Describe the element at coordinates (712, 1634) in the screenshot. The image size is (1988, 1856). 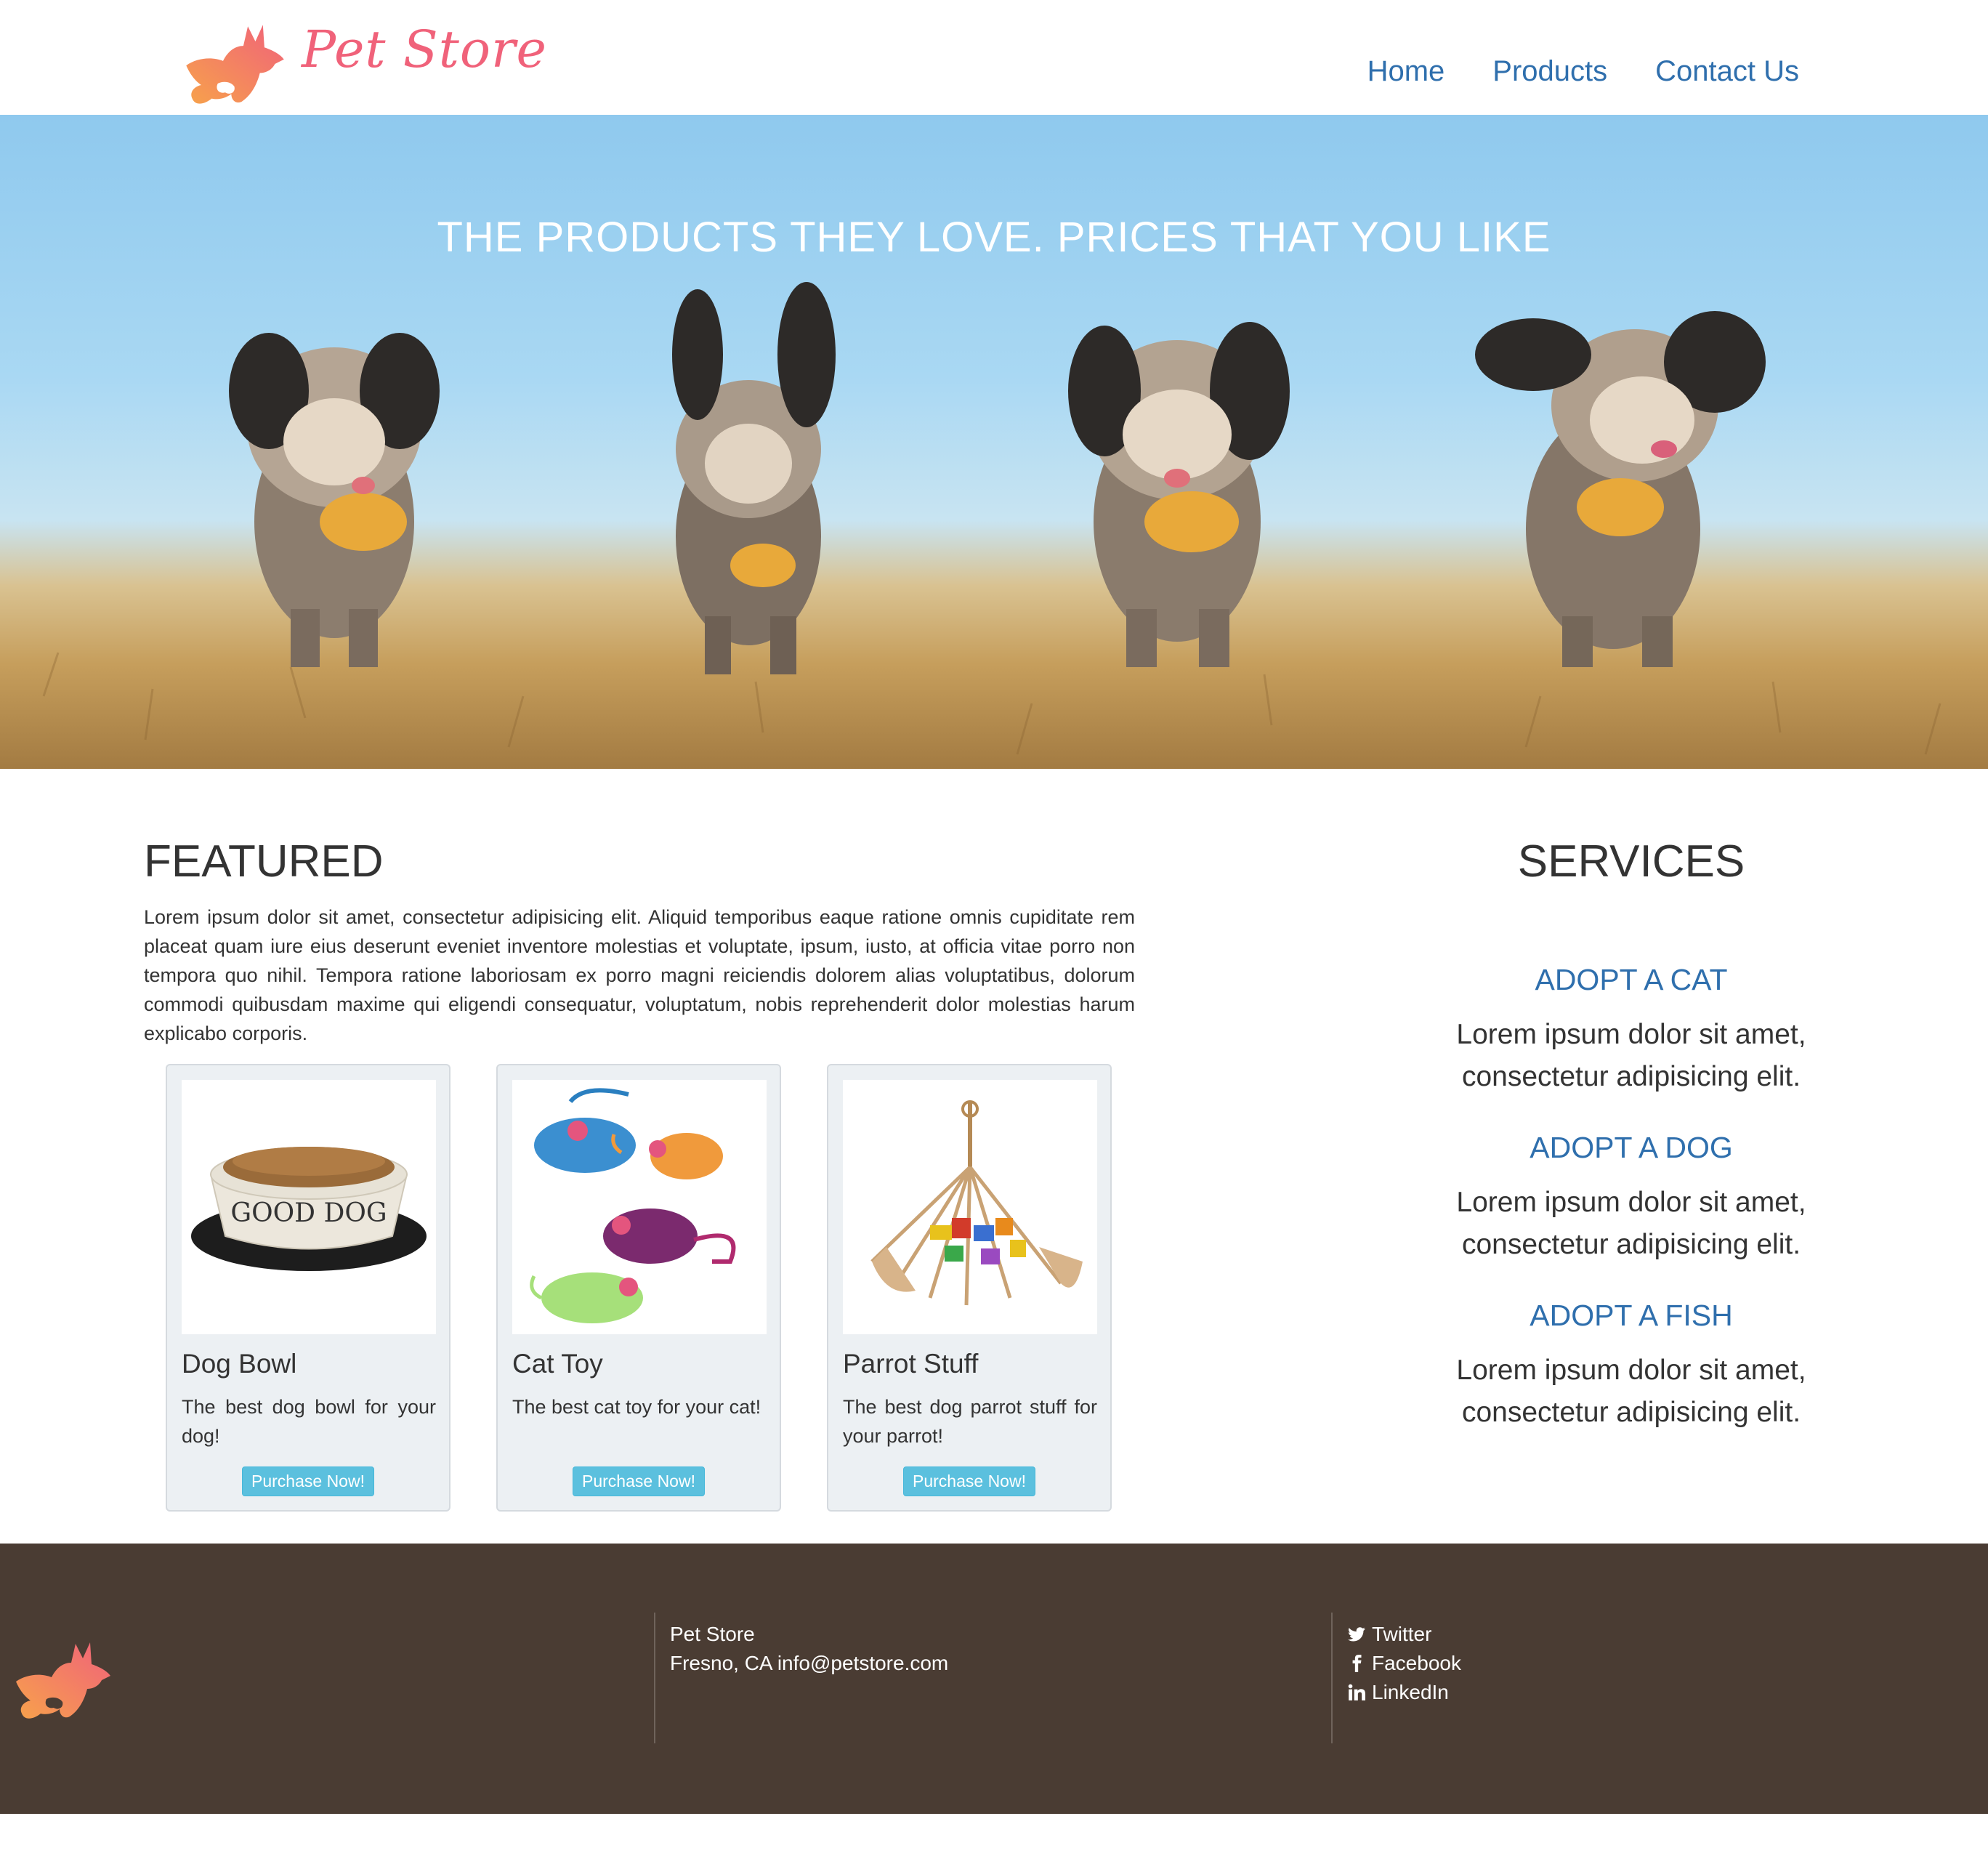
I see `footer-company: Pet Store` at that location.